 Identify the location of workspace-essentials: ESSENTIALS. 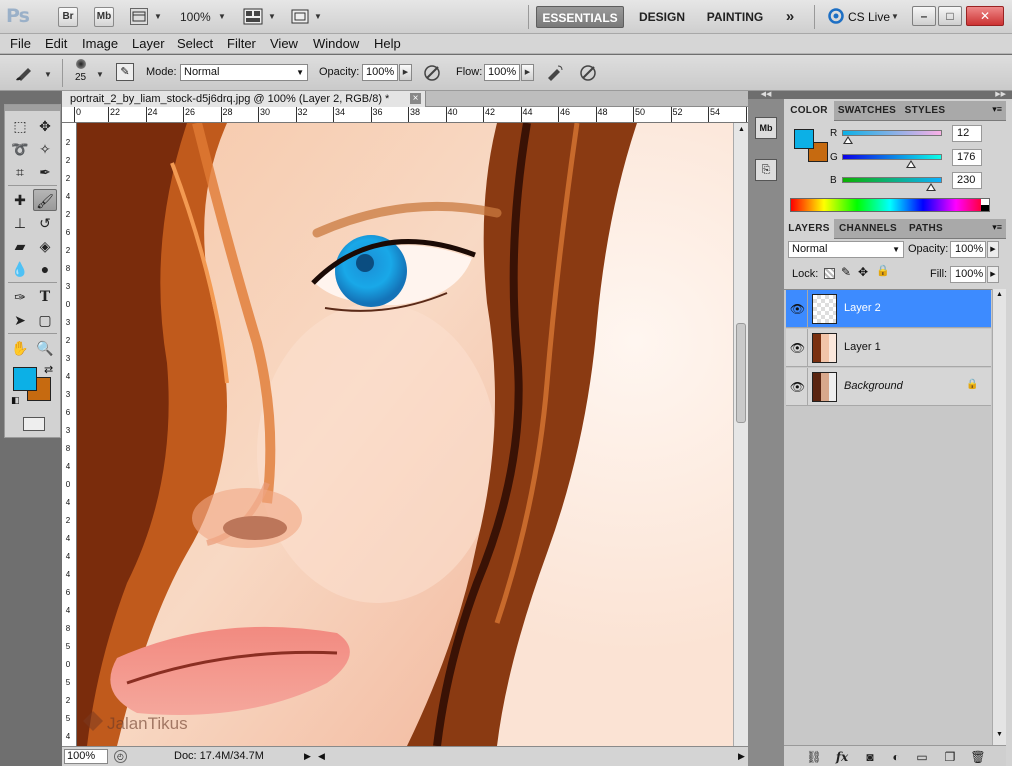
(580, 17).